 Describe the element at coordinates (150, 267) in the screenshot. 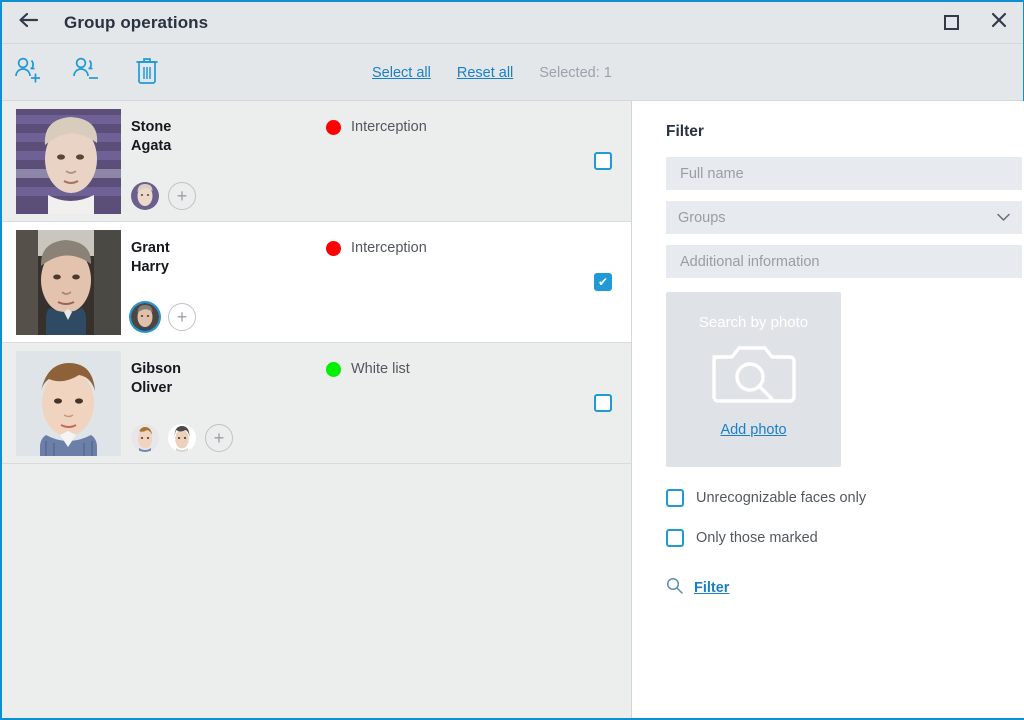

I see `person-first-name: Harry` at that location.